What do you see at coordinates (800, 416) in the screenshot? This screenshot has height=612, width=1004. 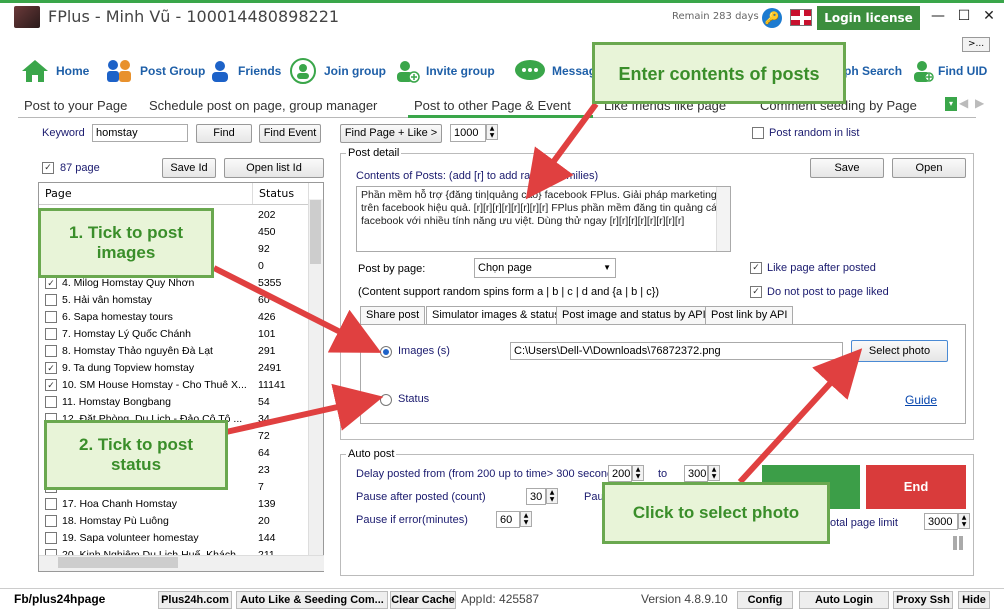 I see `arrow-to-select-photo` at bounding box center [800, 416].